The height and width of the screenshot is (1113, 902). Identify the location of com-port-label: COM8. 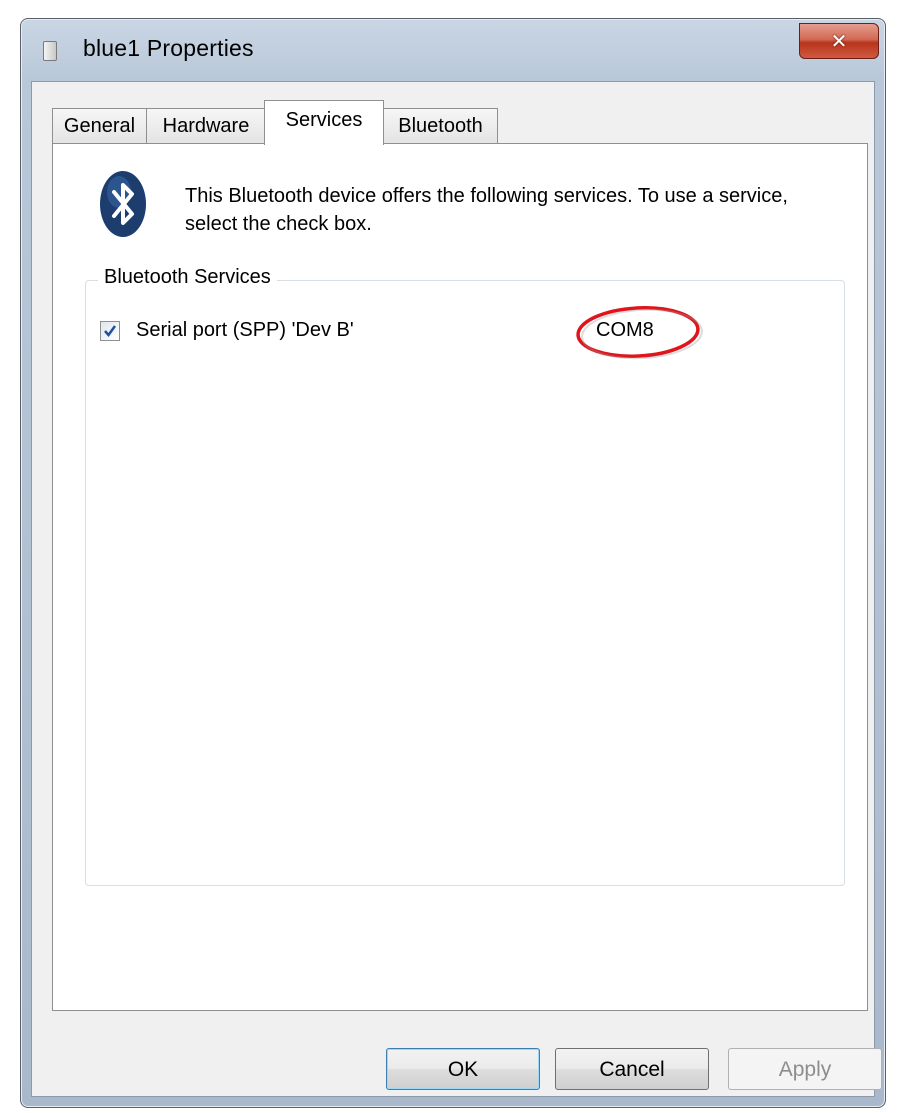
(625, 330).